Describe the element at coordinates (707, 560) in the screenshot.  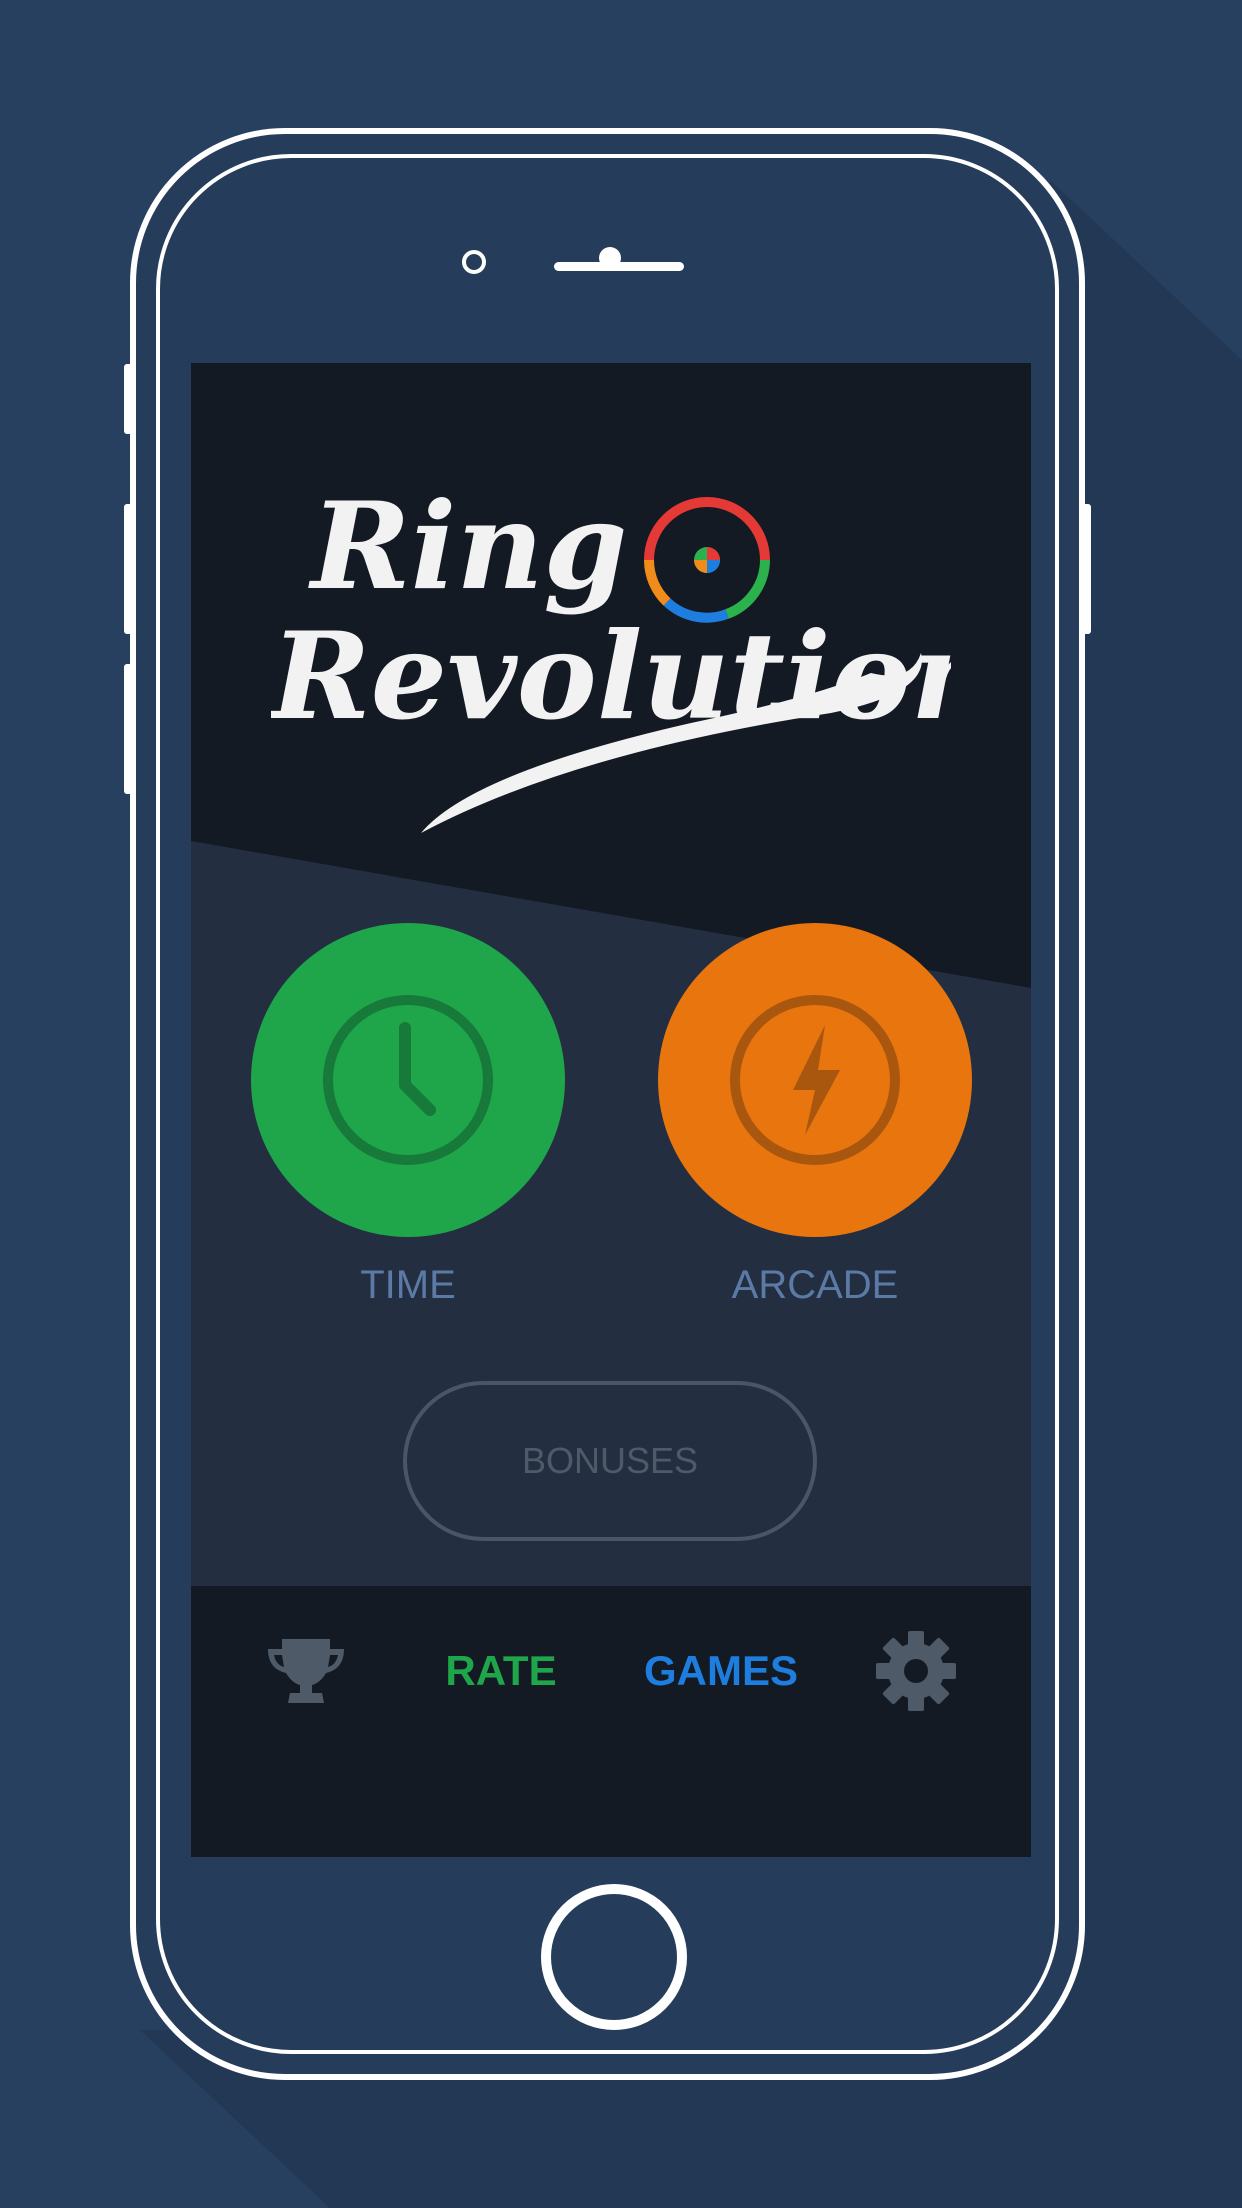
I see `ring-logo-icon` at that location.